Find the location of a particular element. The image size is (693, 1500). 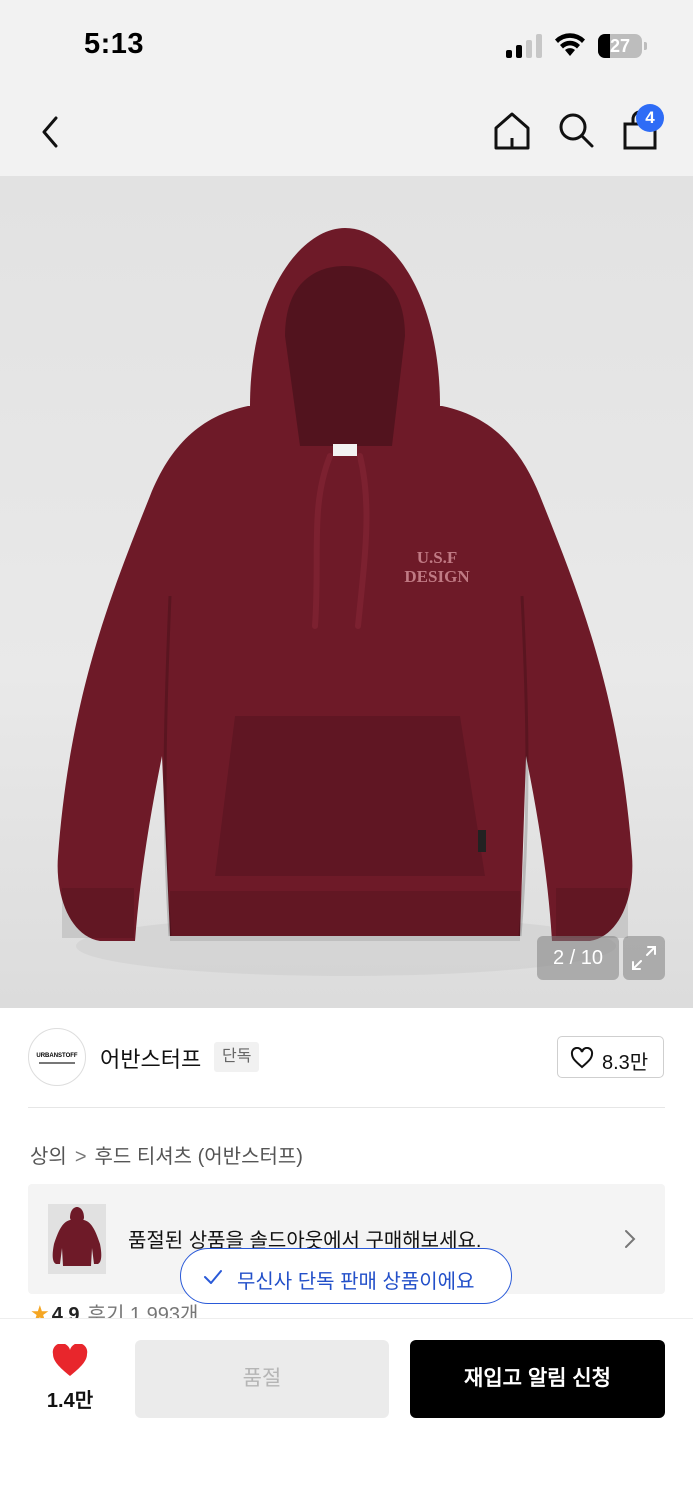

image-counter: 2 / 10 is located at coordinates (578, 958).